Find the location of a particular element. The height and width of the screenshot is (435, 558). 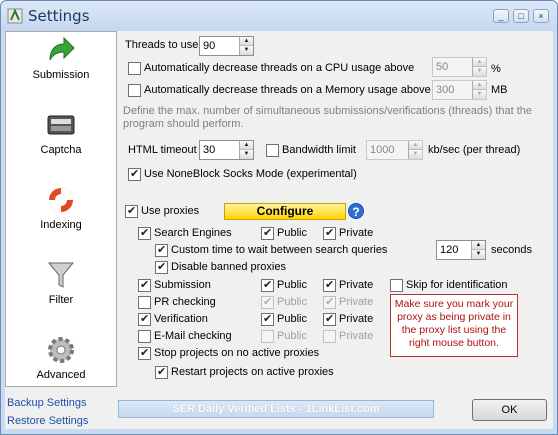

minimize-button: _ is located at coordinates (501, 16).